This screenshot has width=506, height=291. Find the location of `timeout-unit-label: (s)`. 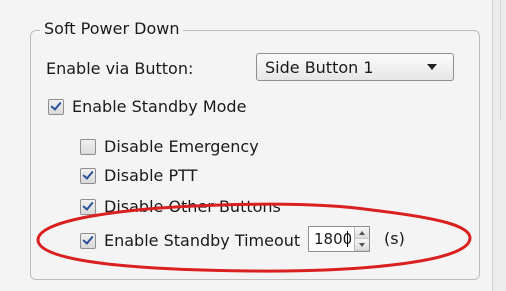

timeout-unit-label: (s) is located at coordinates (394, 238).